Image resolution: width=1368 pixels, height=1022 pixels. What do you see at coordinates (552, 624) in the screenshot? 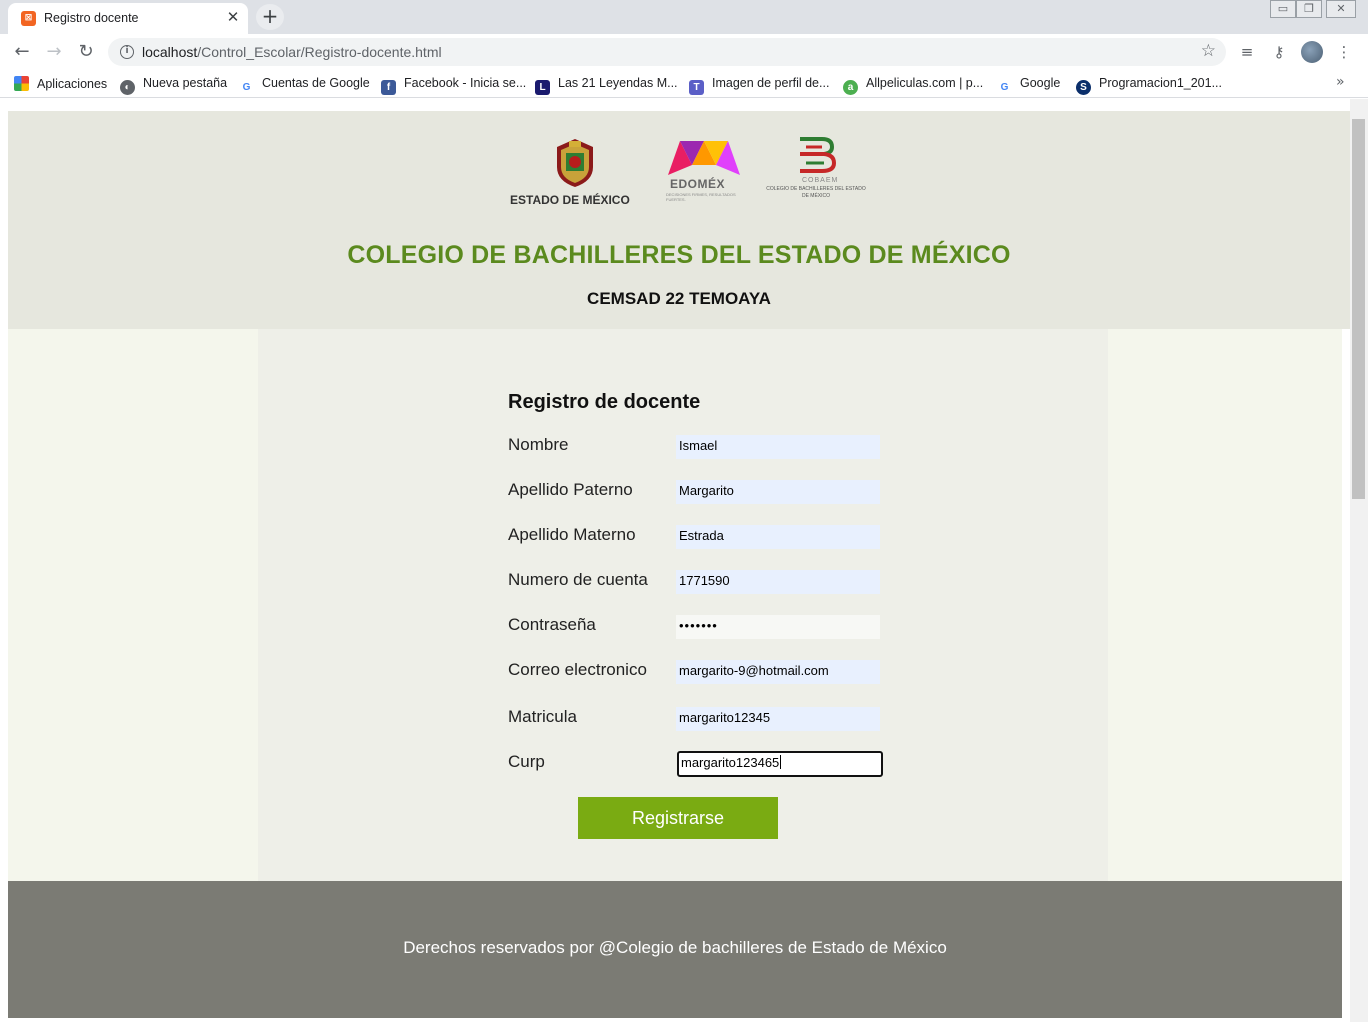
I see `contrasena-label: Contraseña` at bounding box center [552, 624].